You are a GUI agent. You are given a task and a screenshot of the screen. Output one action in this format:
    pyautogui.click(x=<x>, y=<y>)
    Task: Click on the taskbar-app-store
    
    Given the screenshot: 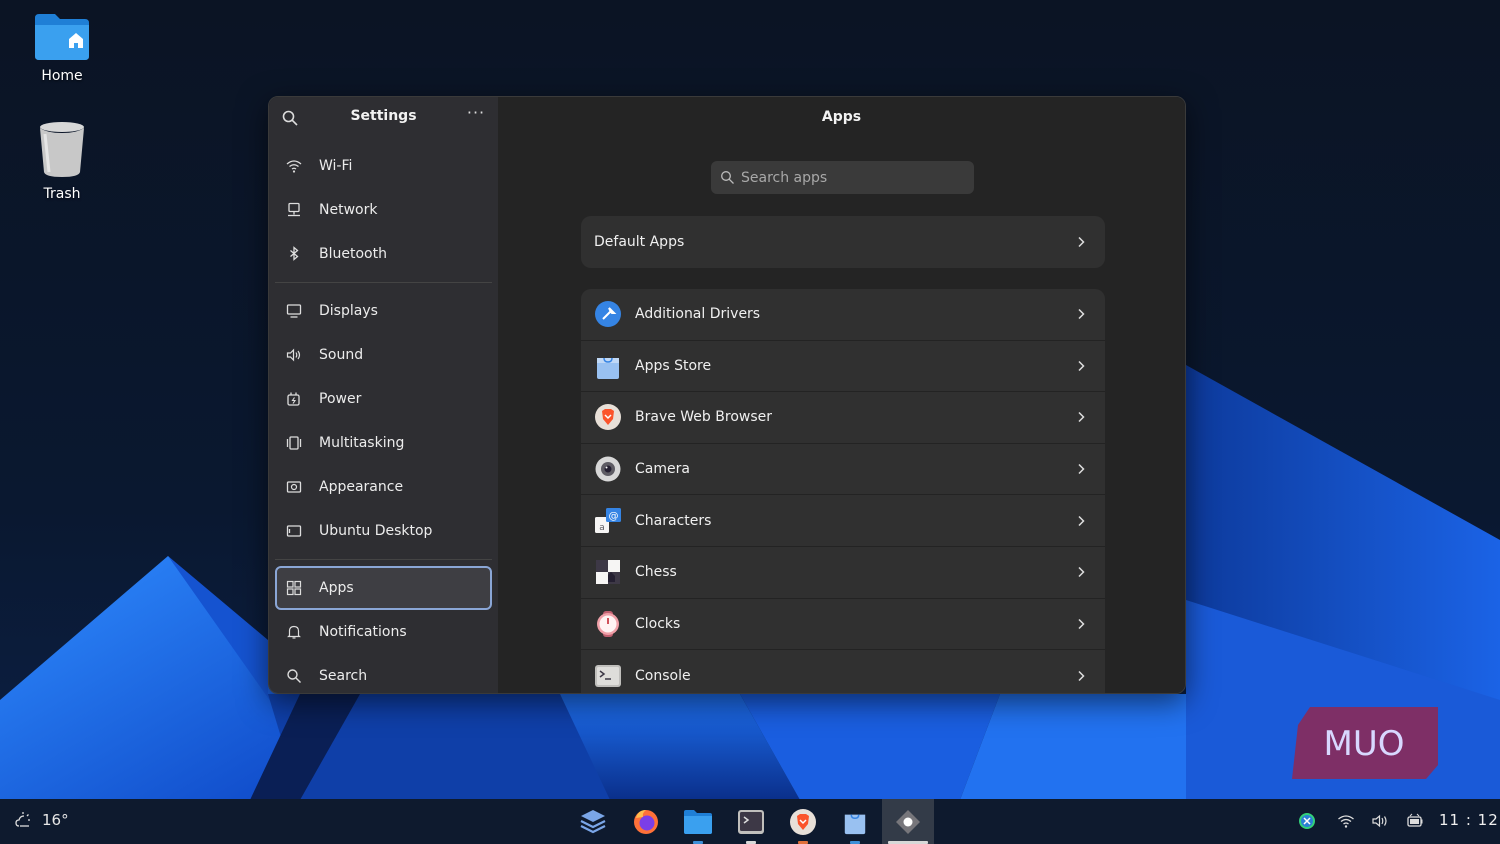 What is the action you would take?
    pyautogui.click(x=855, y=821)
    